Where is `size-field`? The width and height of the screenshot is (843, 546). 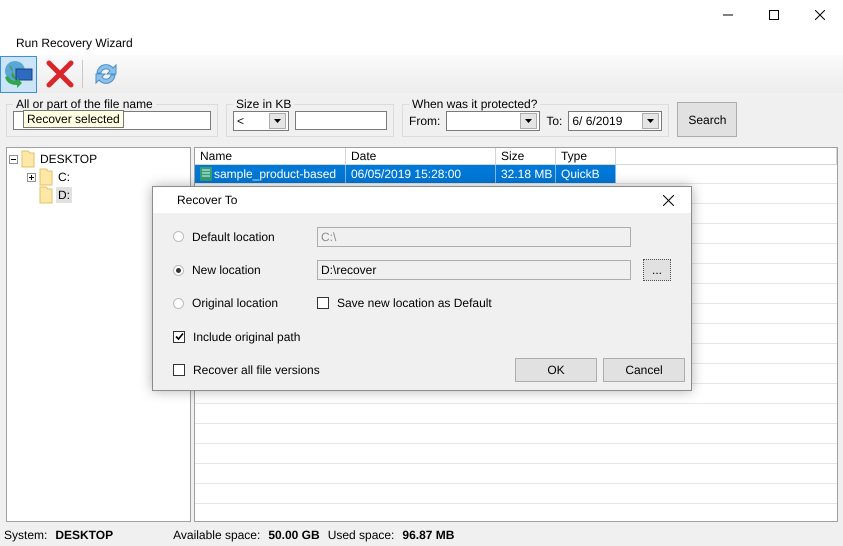
size-field is located at coordinates (341, 120).